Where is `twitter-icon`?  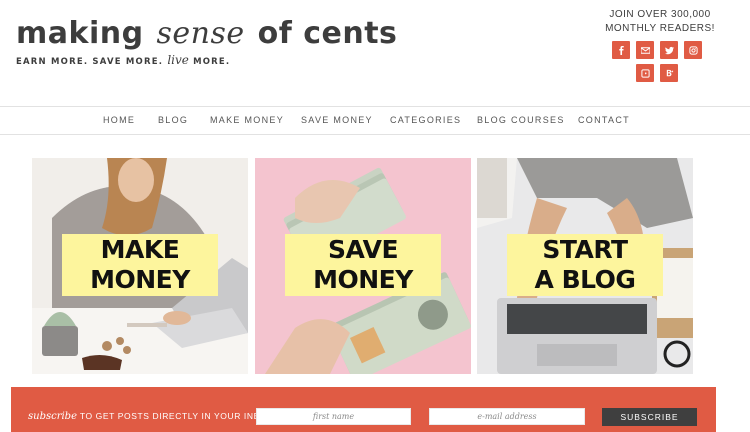
twitter-icon is located at coordinates (669, 50).